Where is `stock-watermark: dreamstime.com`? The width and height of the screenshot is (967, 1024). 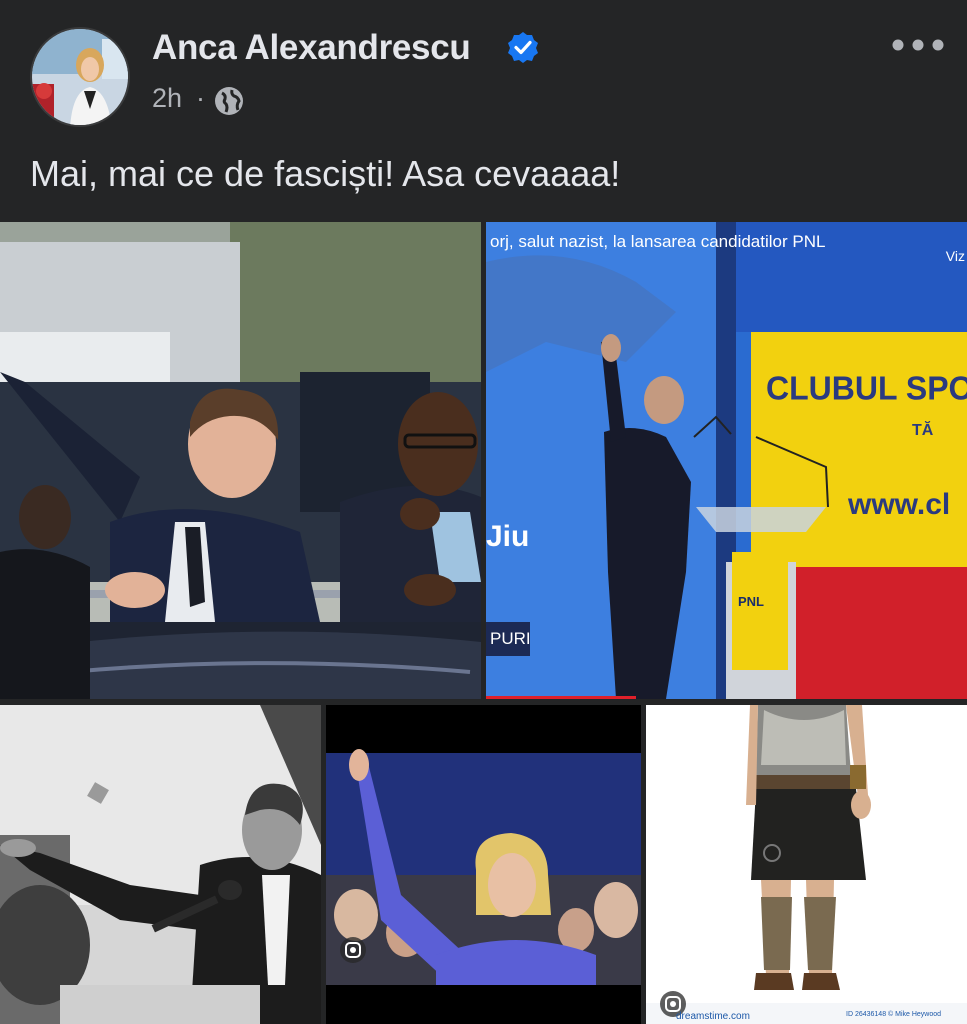 stock-watermark: dreamstime.com is located at coordinates (713, 1016).